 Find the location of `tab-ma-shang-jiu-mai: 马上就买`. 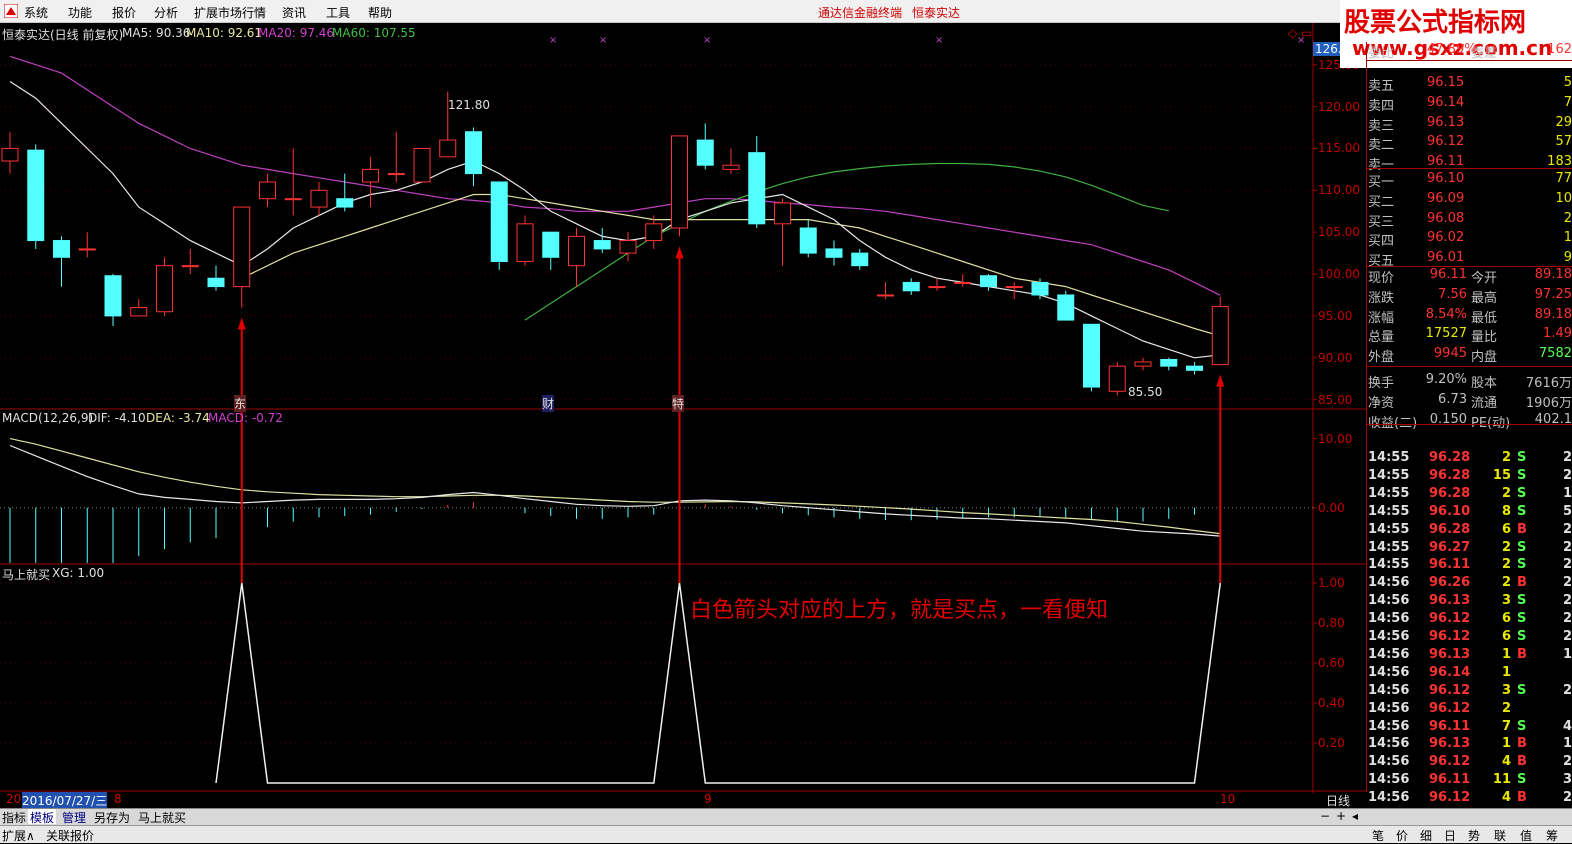

tab-ma-shang-jiu-mai: 马上就买 is located at coordinates (162, 817).